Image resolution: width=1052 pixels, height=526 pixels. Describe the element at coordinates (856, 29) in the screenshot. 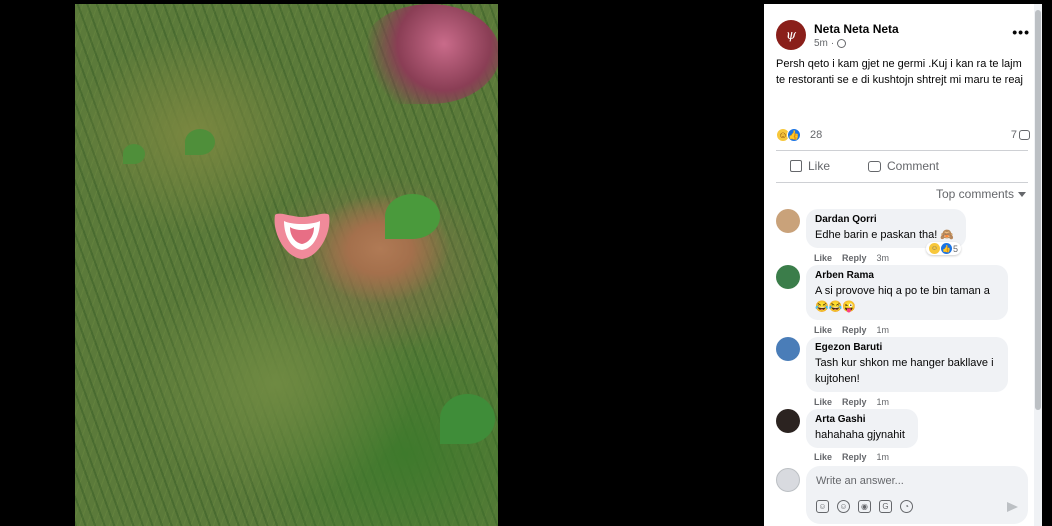

I see `author-name: Neta Neta Neta` at that location.